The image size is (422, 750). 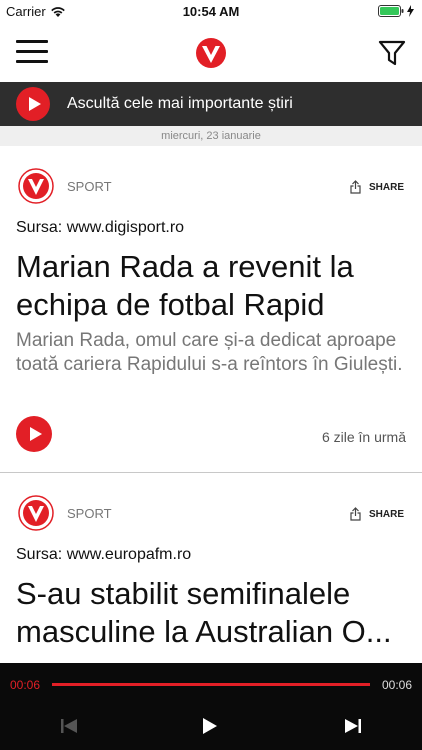 What do you see at coordinates (180, 103) in the screenshot?
I see `listen-label: Ascultă cele mai importante știri` at bounding box center [180, 103].